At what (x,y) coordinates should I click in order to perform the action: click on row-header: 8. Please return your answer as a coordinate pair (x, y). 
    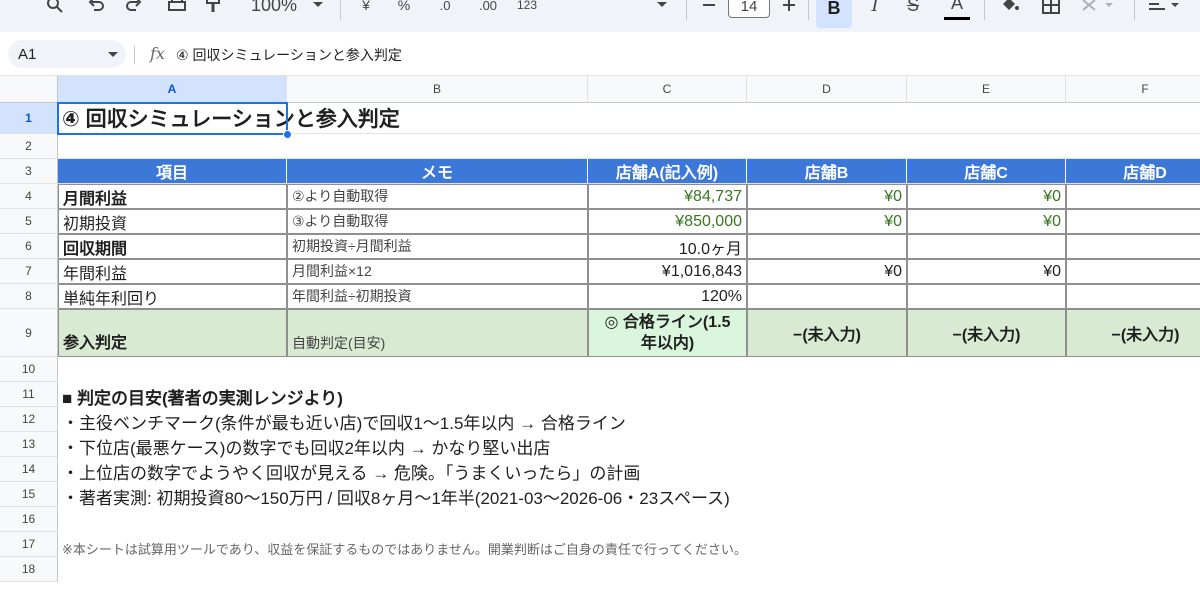
    Looking at the image, I should click on (29, 296).